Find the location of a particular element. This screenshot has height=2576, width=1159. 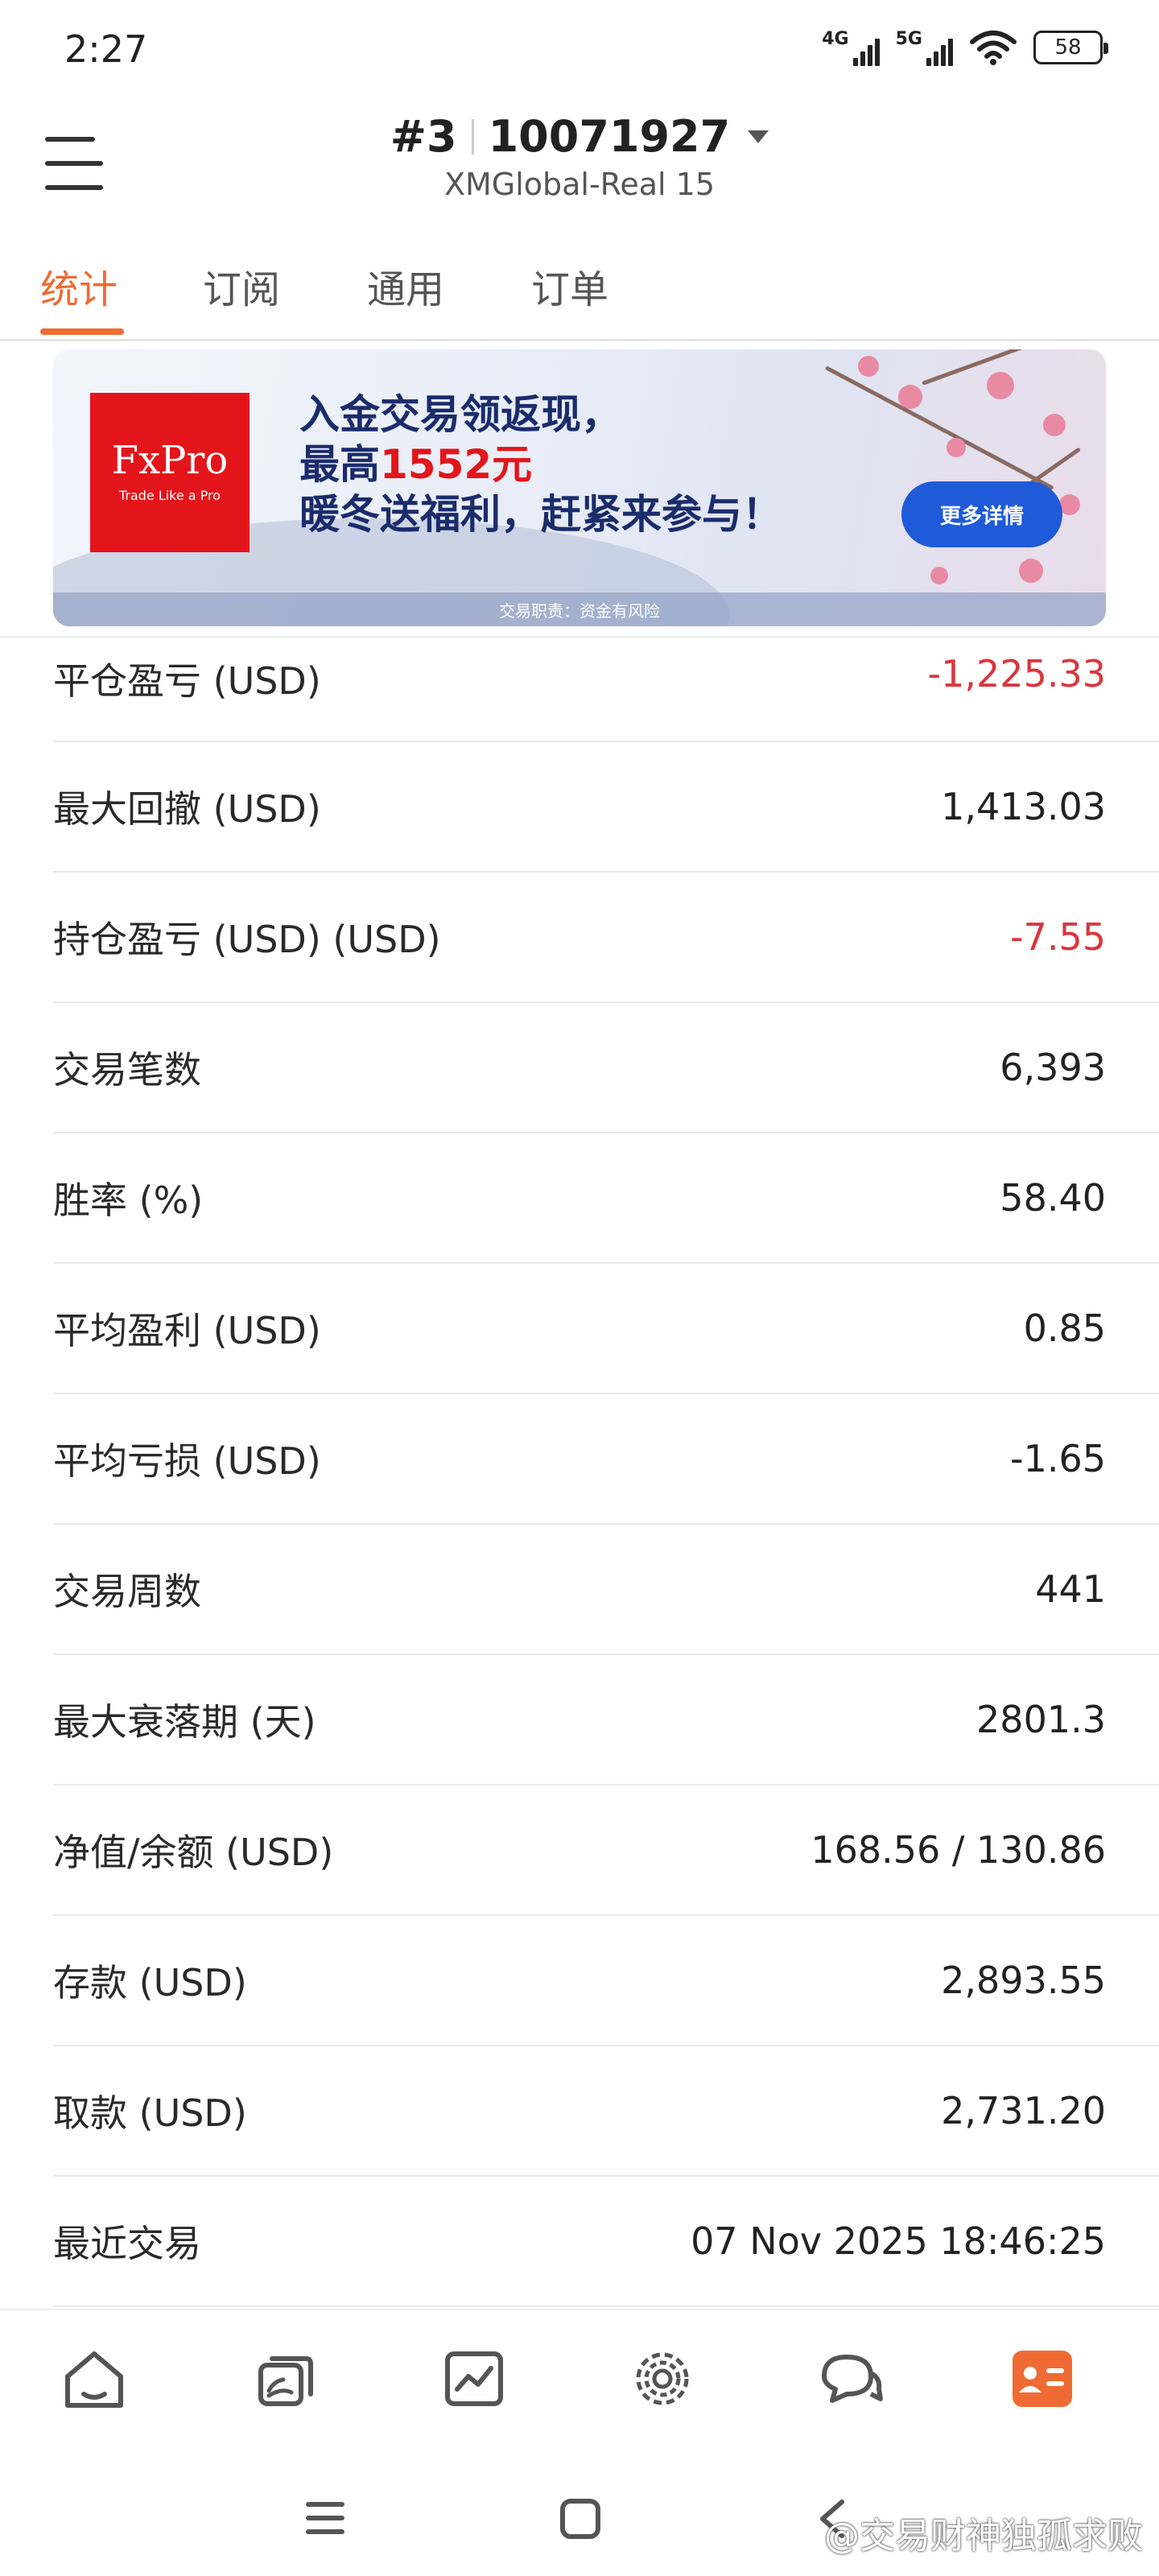

battery-icon: 58 is located at coordinates (1070, 47).